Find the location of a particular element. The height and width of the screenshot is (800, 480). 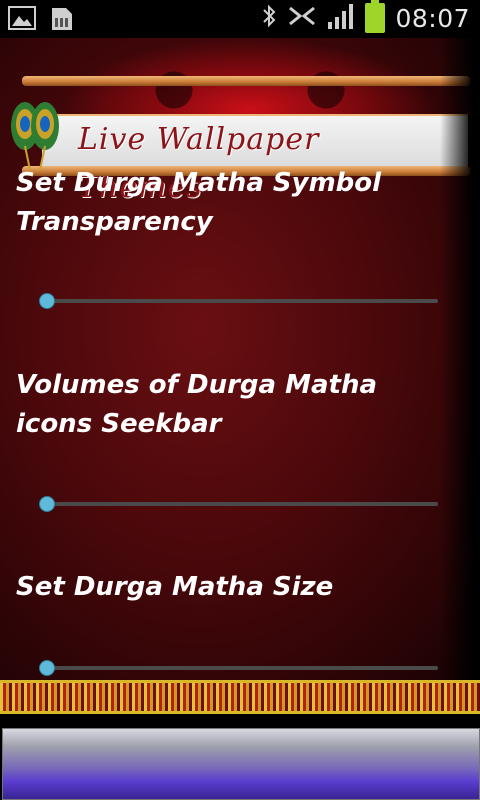

banner-title: Live Wallpaper Themes is located at coordinates (199, 163).